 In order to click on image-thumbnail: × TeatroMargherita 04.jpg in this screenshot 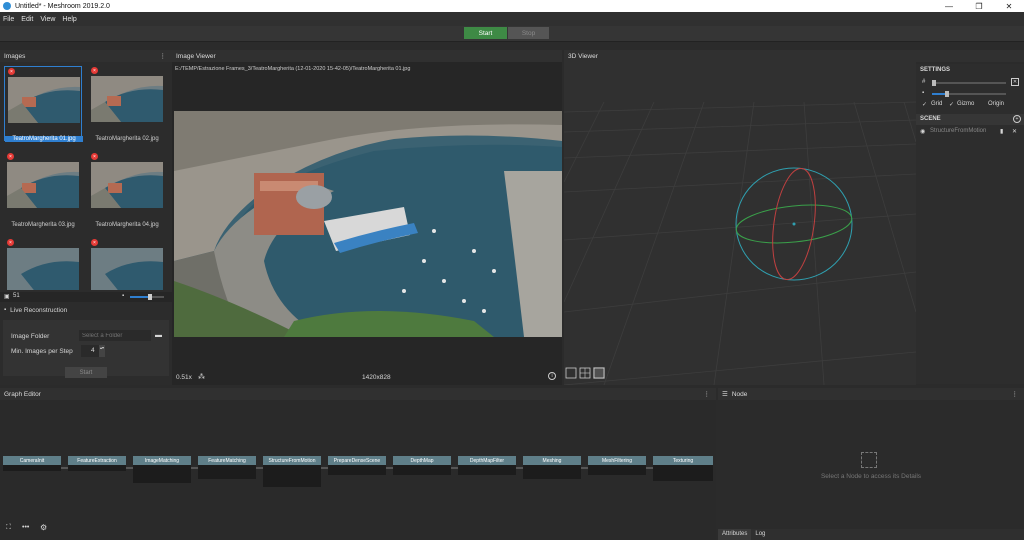, I will do `click(127, 190)`.